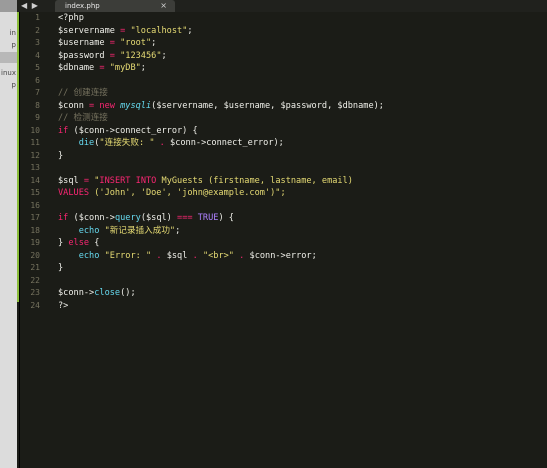 The image size is (547, 468). I want to click on code-token: $password, so click(81, 55).